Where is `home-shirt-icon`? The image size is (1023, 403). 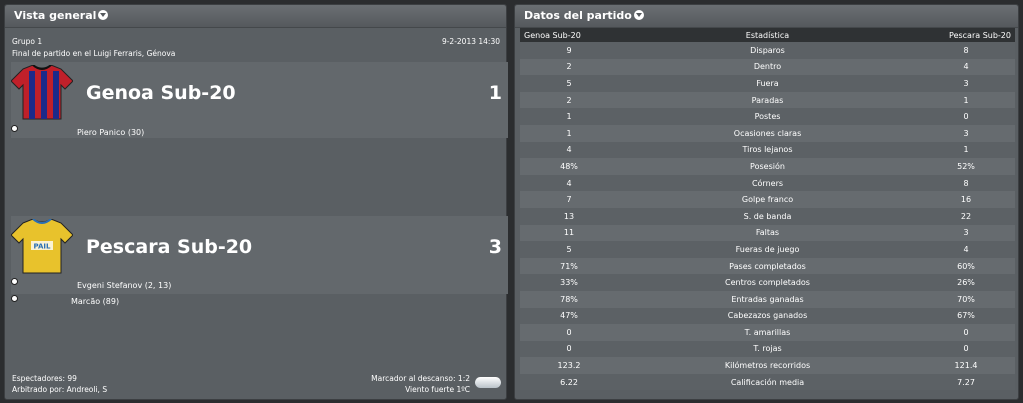 home-shirt-icon is located at coordinates (42, 92).